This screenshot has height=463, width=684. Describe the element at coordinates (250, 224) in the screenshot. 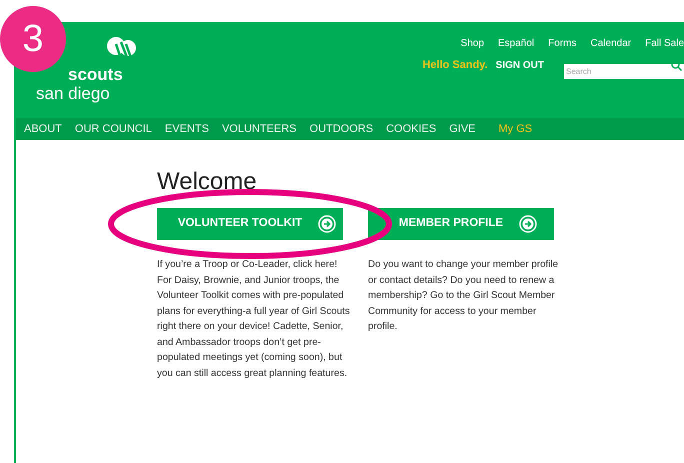

I see `card-button: VOLUNTEER TOOLKIT` at that location.